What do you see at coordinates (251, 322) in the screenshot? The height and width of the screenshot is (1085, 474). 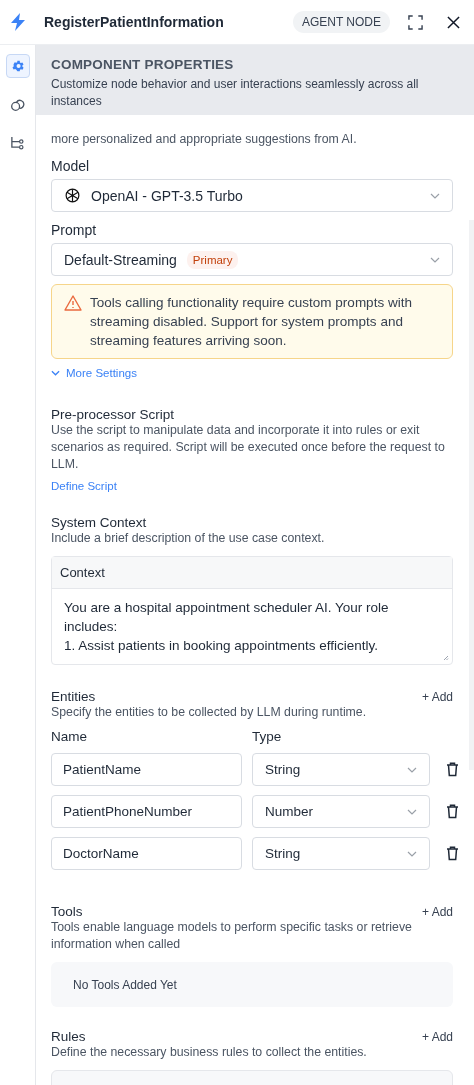 I see `warning-text: Tools calling functionality require custom prompts with streaming disabled. Support for system prompts and streaming features arriving soon.` at bounding box center [251, 322].